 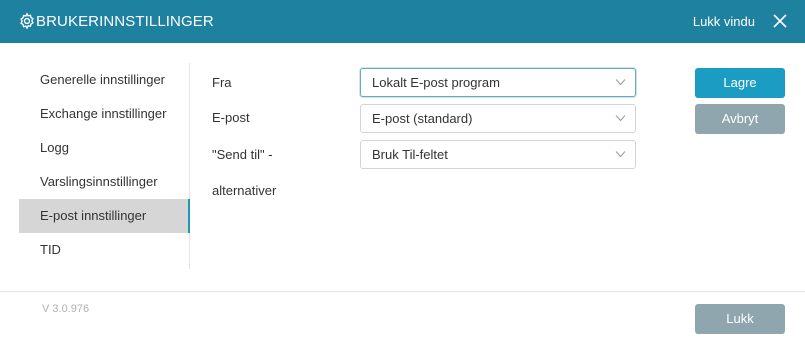 I want to click on send-to-label: "Send til" -, so click(x=242, y=154).